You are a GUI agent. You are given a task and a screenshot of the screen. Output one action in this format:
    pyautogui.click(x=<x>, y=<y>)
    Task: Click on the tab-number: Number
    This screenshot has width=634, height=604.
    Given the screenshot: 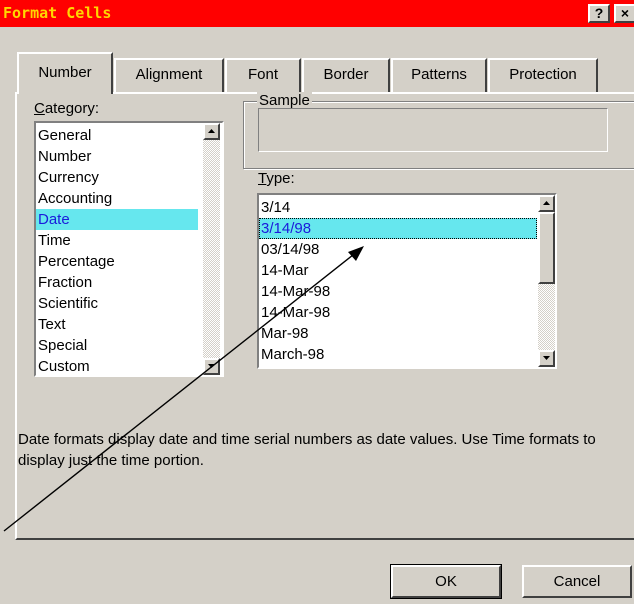 What is the action you would take?
    pyautogui.click(x=65, y=73)
    